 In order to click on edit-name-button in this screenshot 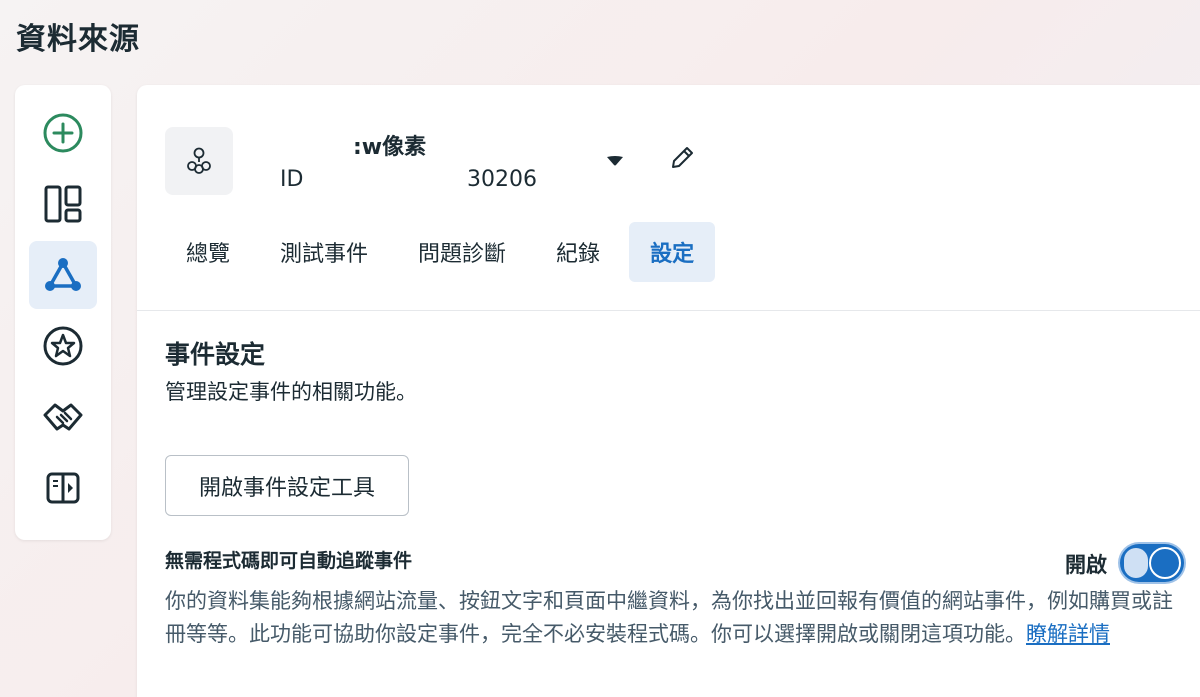, I will do `click(682, 158)`.